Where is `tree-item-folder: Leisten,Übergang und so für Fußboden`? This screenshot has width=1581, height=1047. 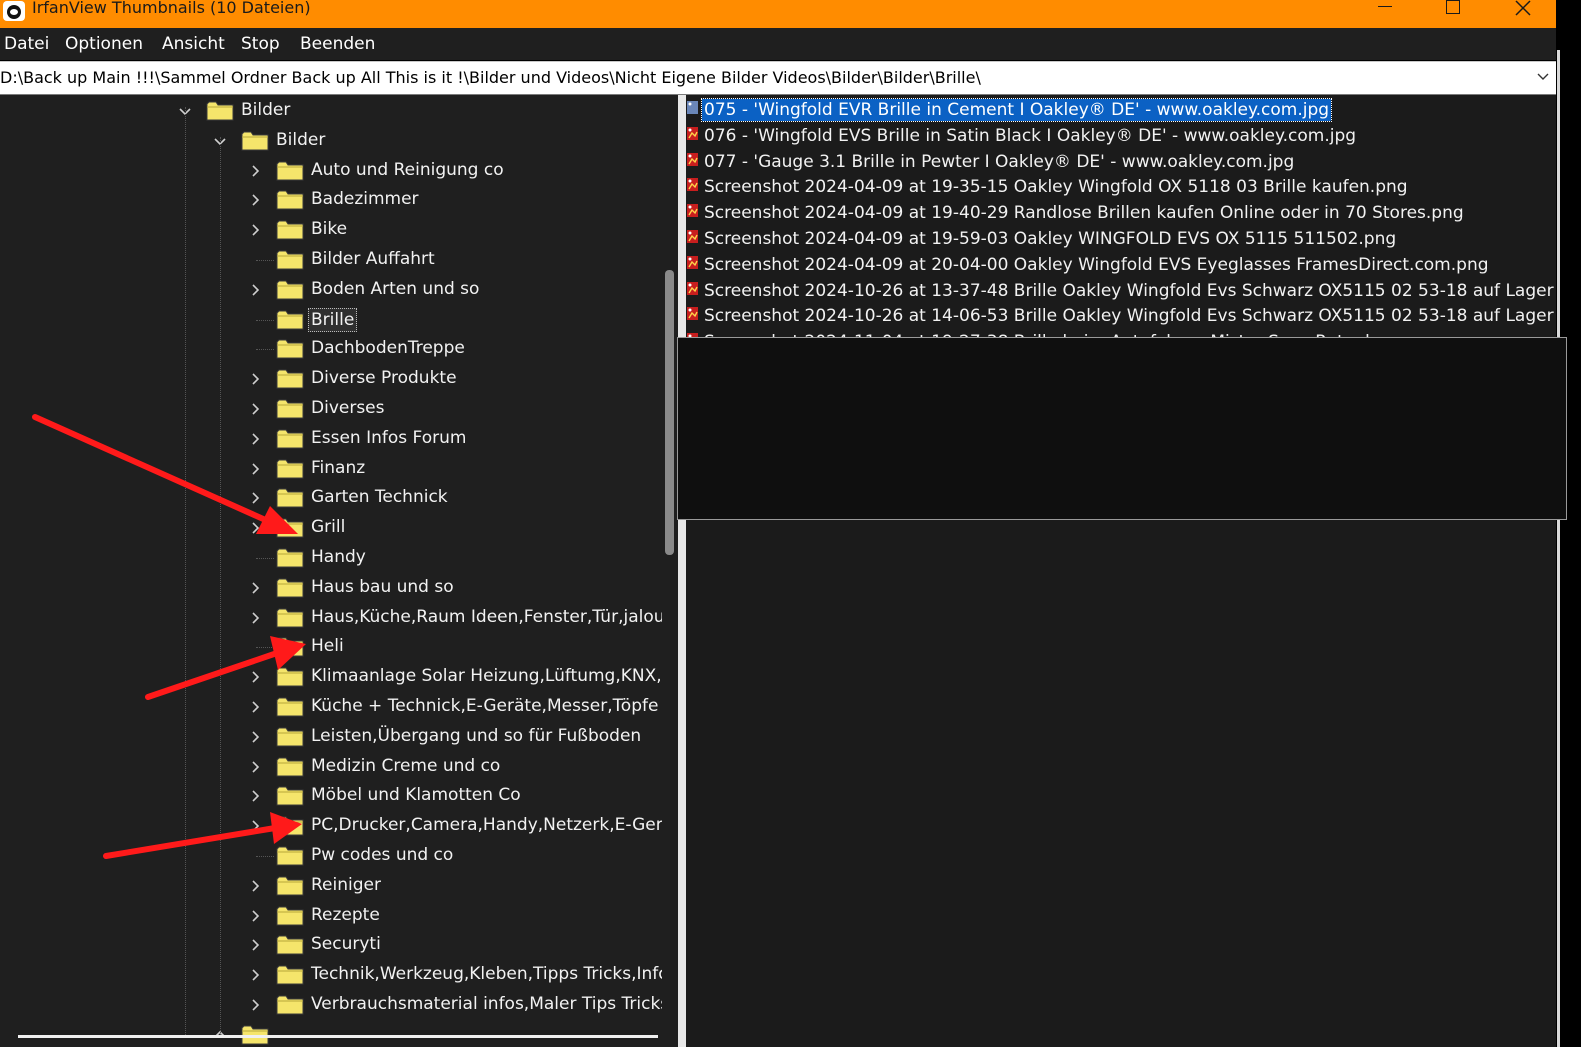
tree-item-folder: Leisten,Übergang und so für Fußboden is located at coordinates (331, 737).